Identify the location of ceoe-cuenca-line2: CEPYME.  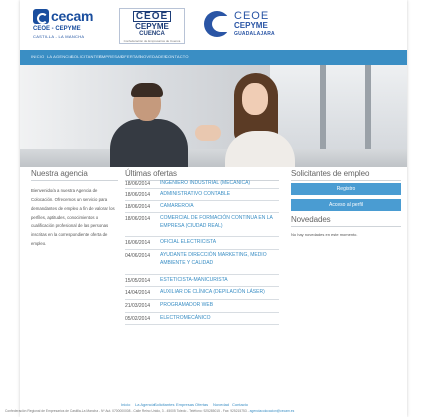
(152, 26).